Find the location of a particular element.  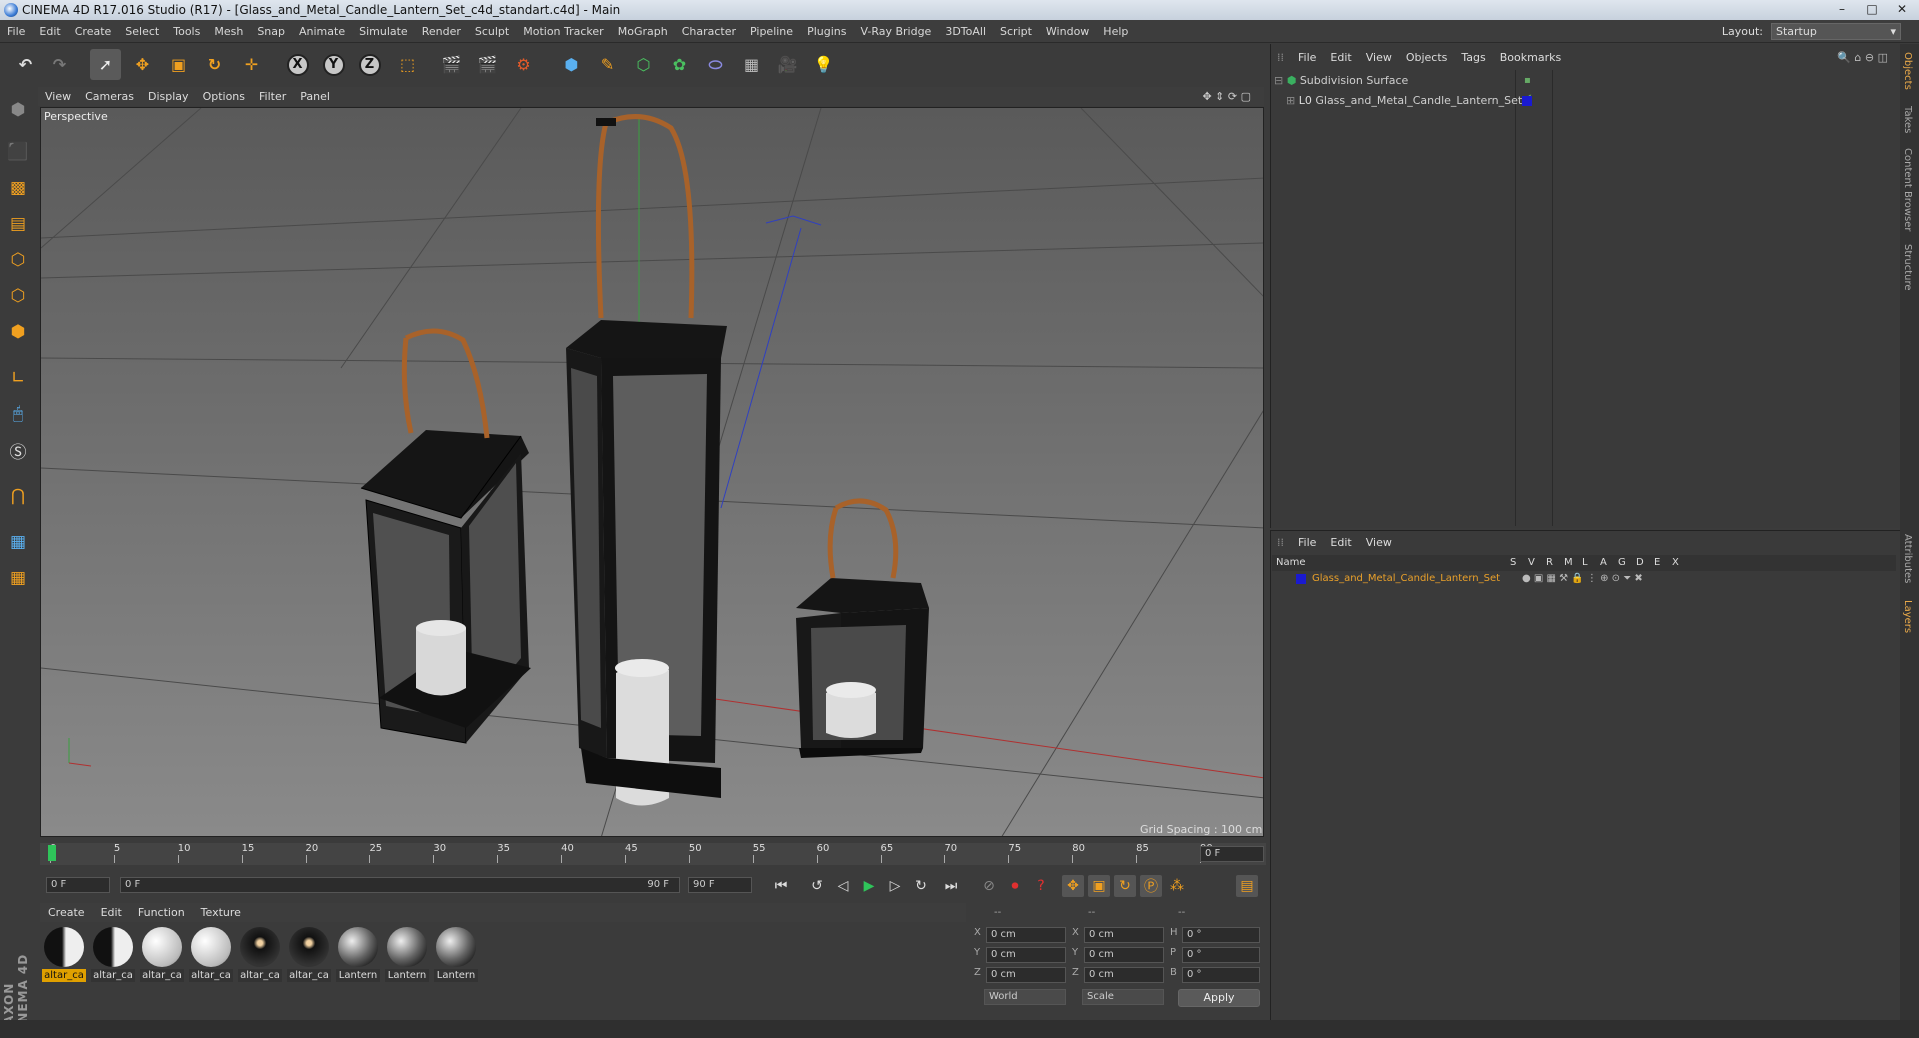

snap-magnet-icon: ⋂ is located at coordinates (18, 496).